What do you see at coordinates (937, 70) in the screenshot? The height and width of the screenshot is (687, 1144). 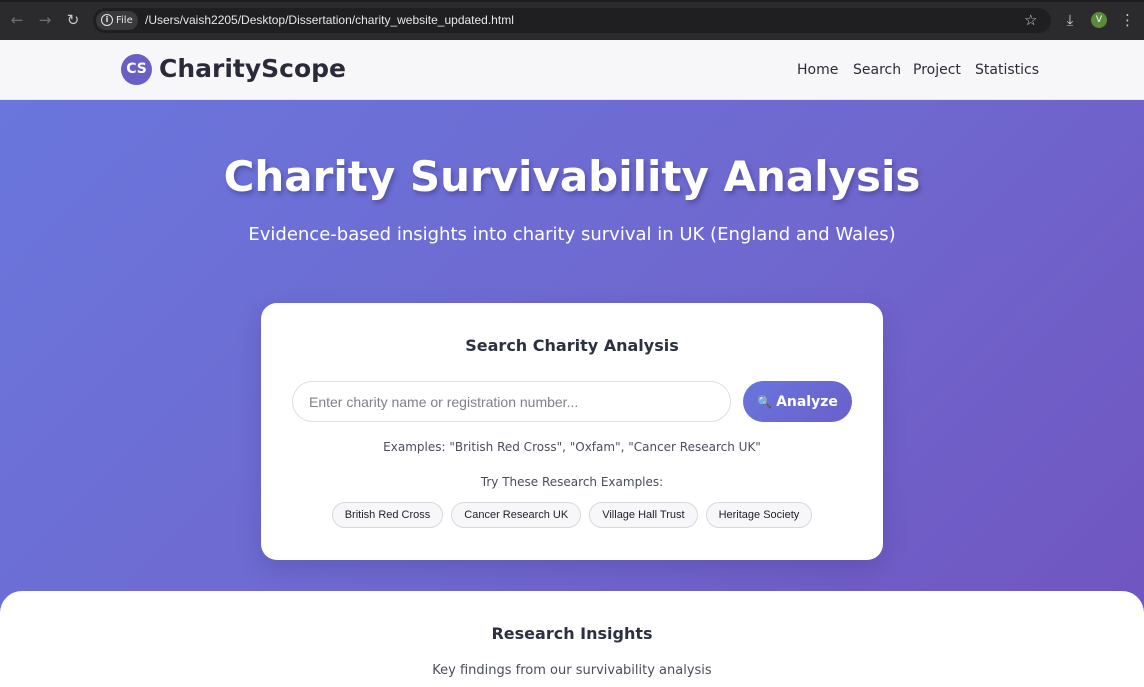 I see `nav-link-project: Project` at bounding box center [937, 70].